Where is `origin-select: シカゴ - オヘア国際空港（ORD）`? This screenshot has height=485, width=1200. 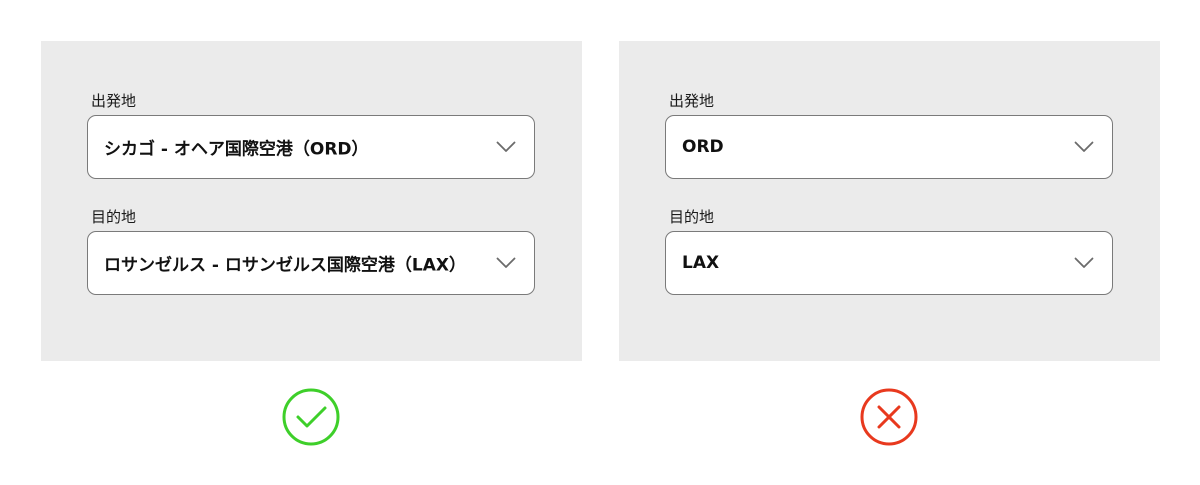 origin-select: シカゴ - オヘア国際空港（ORD） is located at coordinates (311, 147).